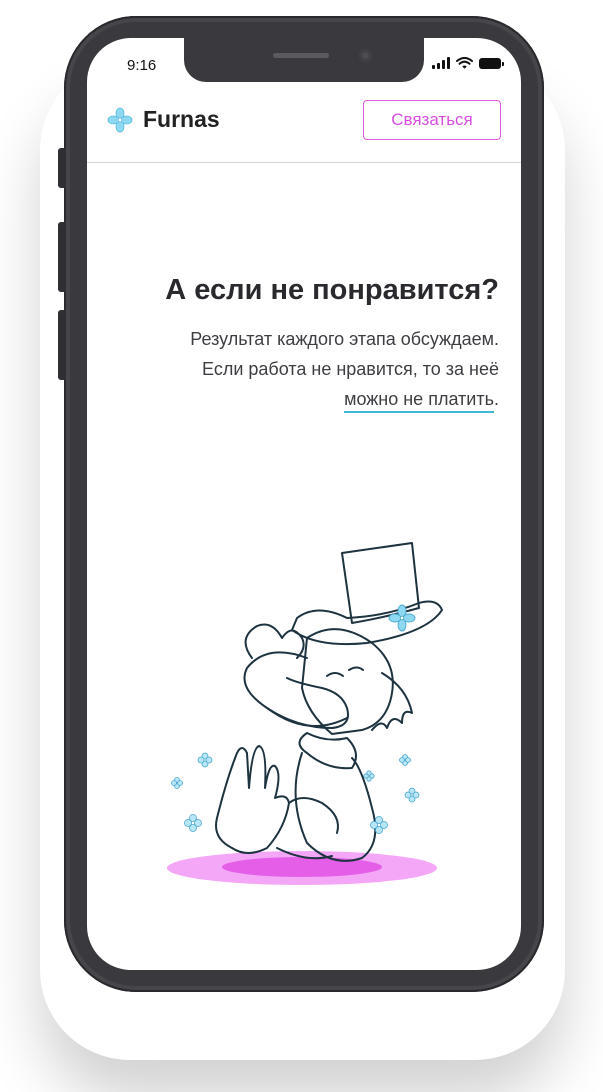 The width and height of the screenshot is (603, 1092). Describe the element at coordinates (252, 799) in the screenshot. I see `front-hand` at that location.